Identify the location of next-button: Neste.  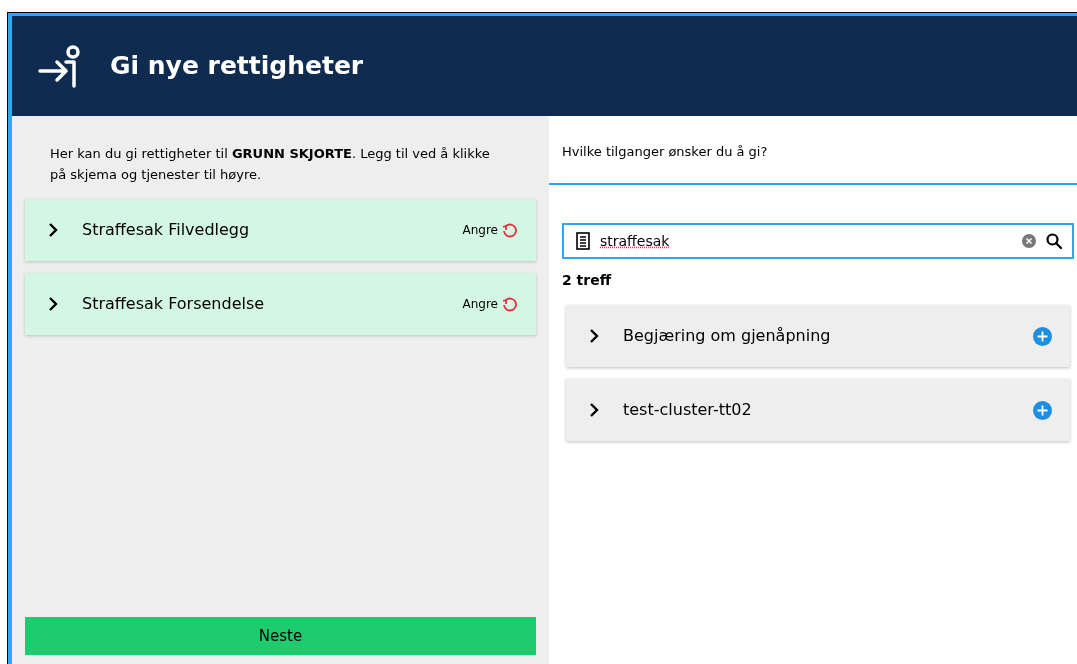
(280, 636).